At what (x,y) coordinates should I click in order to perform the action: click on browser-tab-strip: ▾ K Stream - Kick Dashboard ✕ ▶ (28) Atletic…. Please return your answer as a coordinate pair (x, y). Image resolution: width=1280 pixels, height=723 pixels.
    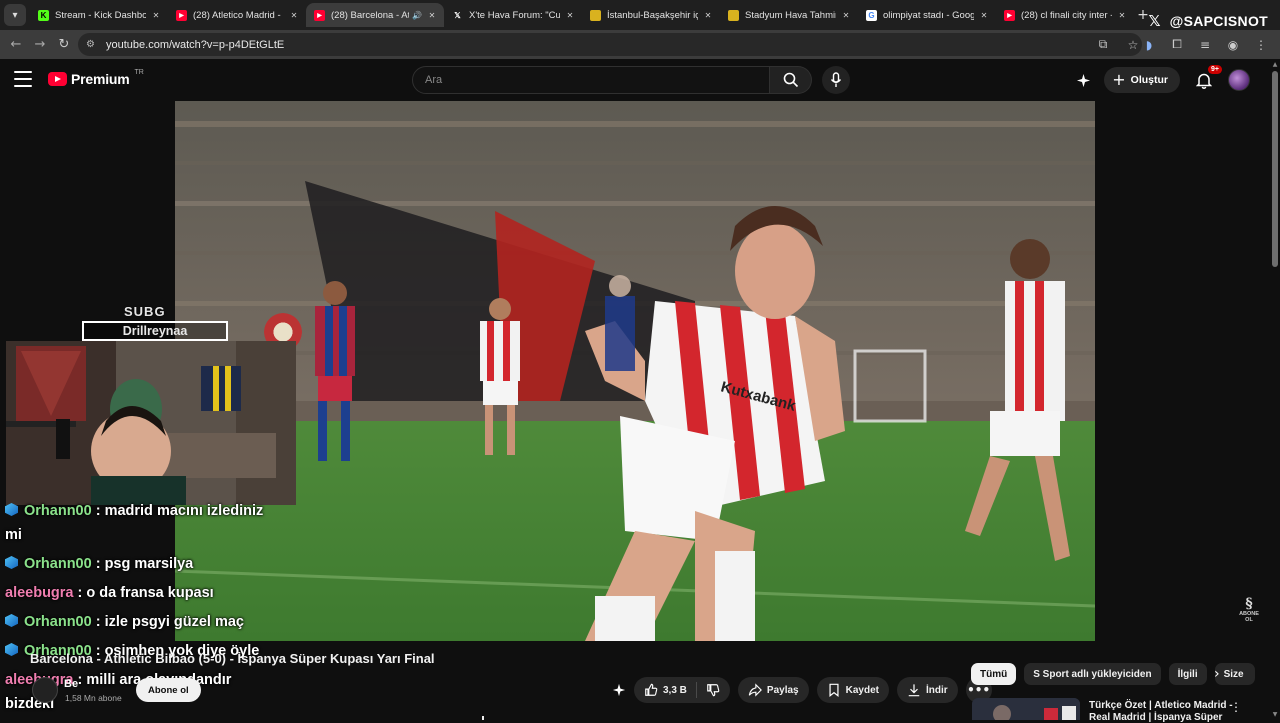
    Looking at the image, I should click on (640, 15).